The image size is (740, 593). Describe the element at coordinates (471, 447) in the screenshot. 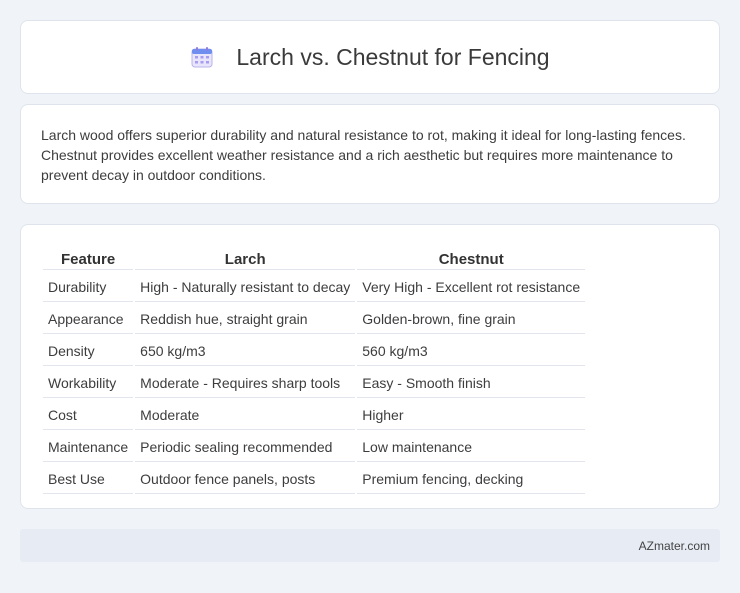

I see `table-cell: Low maintenance` at that location.